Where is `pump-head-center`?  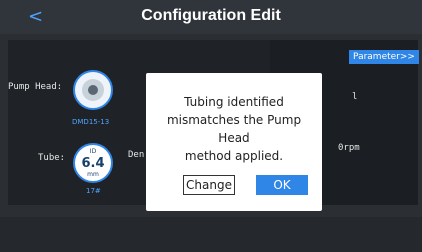
pump-head-center is located at coordinates (93, 90).